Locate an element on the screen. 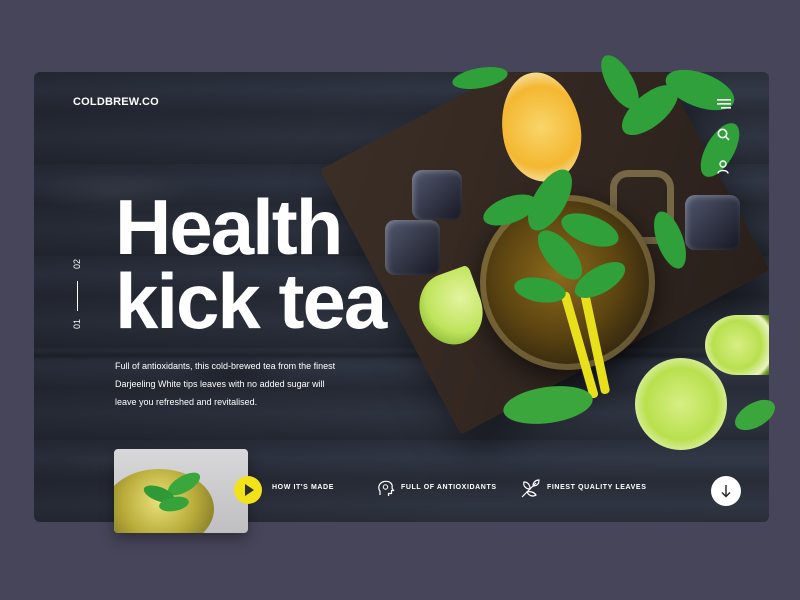 The height and width of the screenshot is (600, 800). top-nav is located at coordinates (727, 144).